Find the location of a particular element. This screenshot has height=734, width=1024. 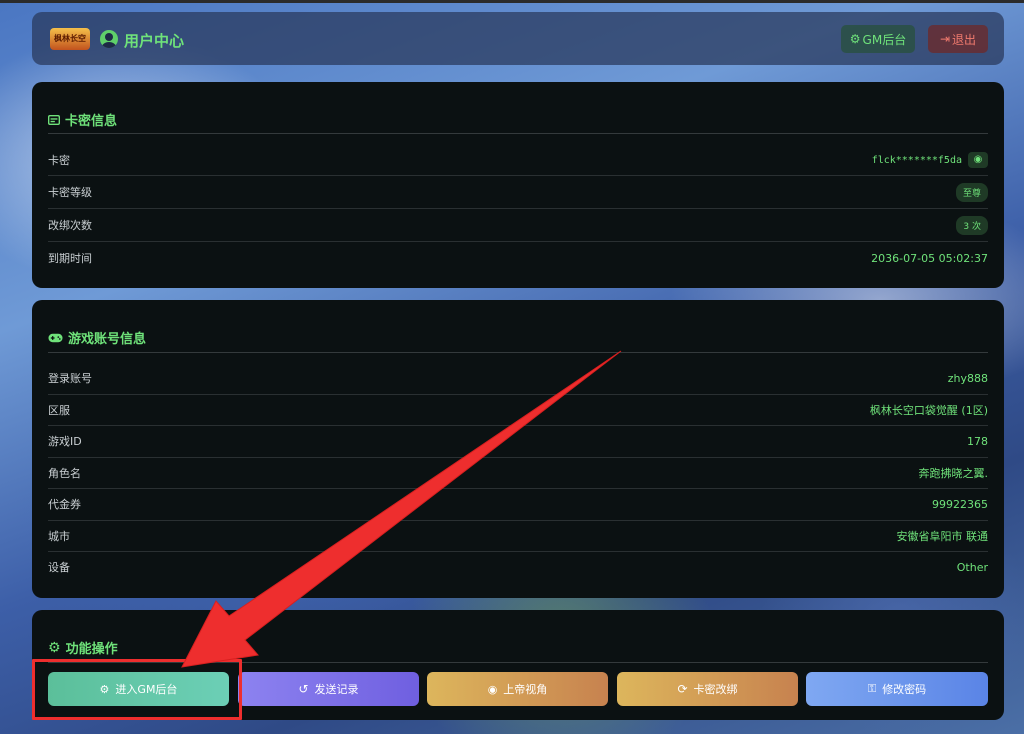

card-rebind-button: ⟳ 卡密改绑 is located at coordinates (707, 689).